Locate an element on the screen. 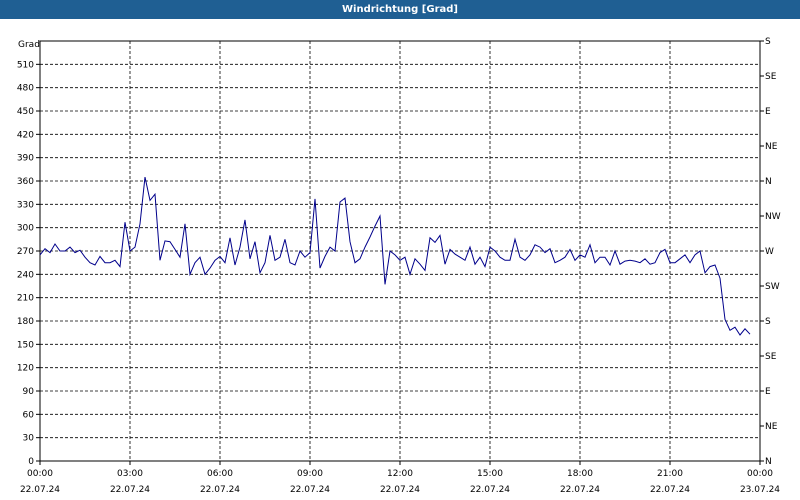 The height and width of the screenshot is (500, 800). x-tick-time-label: 09:00 is located at coordinates (310, 474).